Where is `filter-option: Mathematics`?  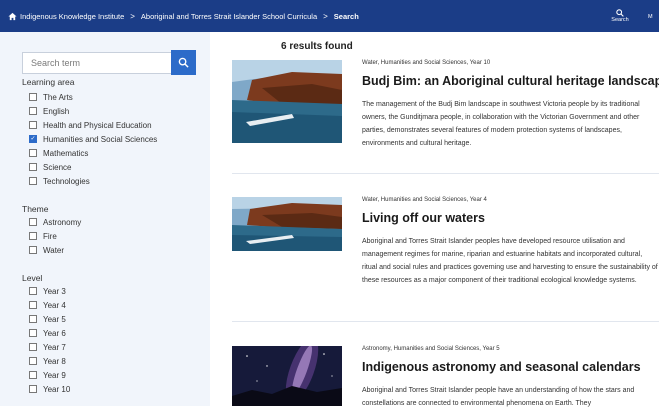 filter-option: Mathematics is located at coordinates (93, 153).